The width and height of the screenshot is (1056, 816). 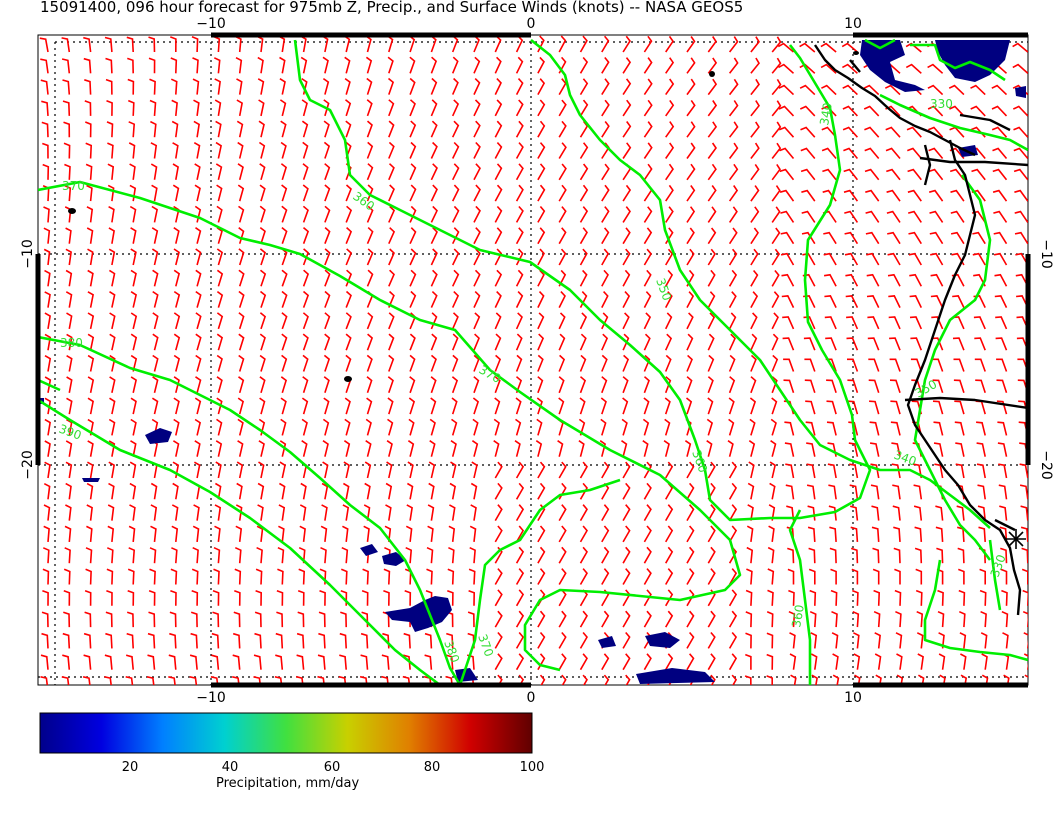 I want to click on lon-tick-label-bottom: 10, so click(x=853, y=698).